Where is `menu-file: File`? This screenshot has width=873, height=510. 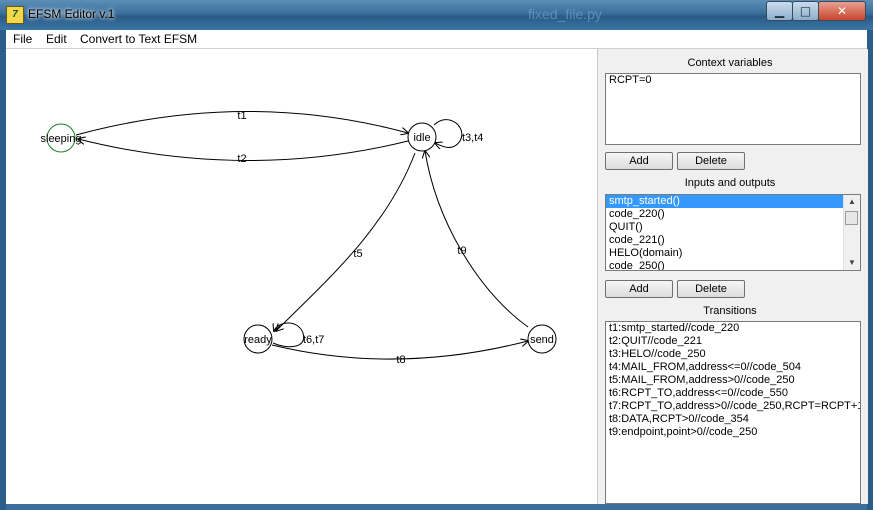 menu-file: File is located at coordinates (22, 39).